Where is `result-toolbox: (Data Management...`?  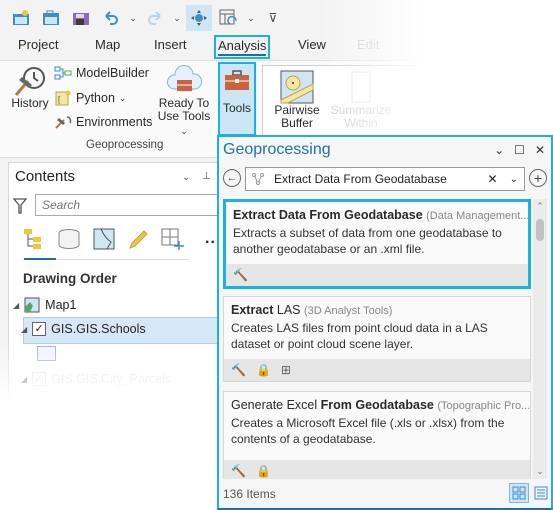
result-toolbox: (Data Management... is located at coordinates (477, 216).